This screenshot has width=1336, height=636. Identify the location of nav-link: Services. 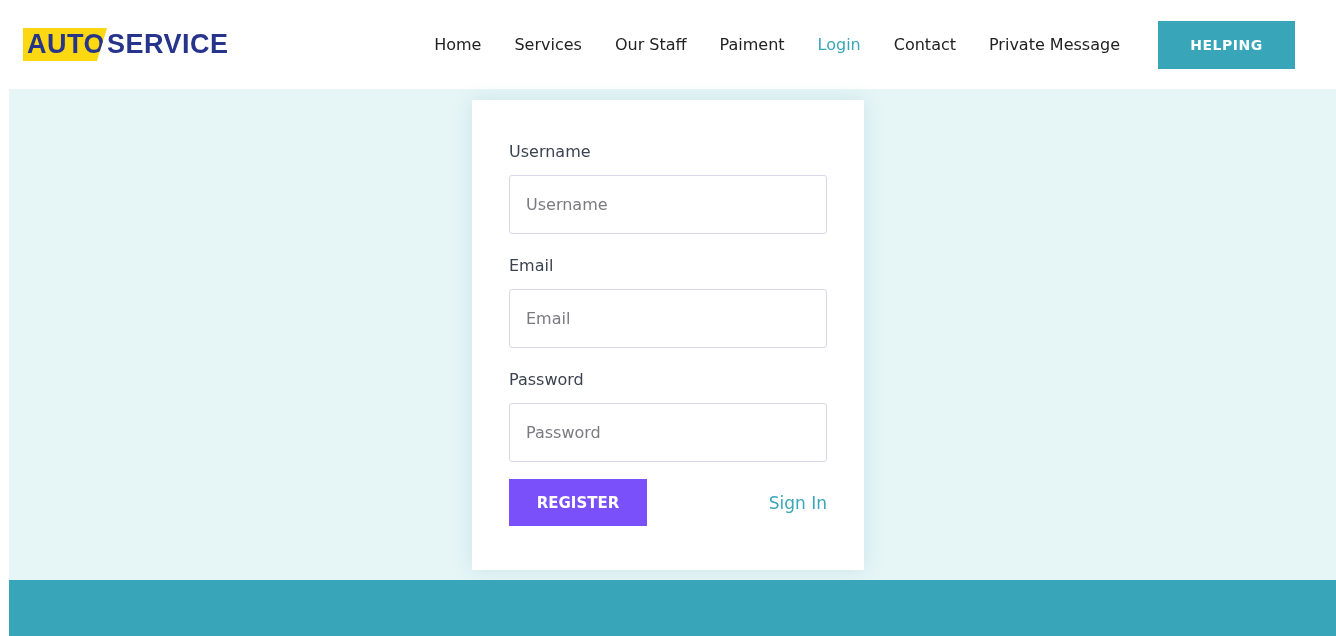
(548, 44).